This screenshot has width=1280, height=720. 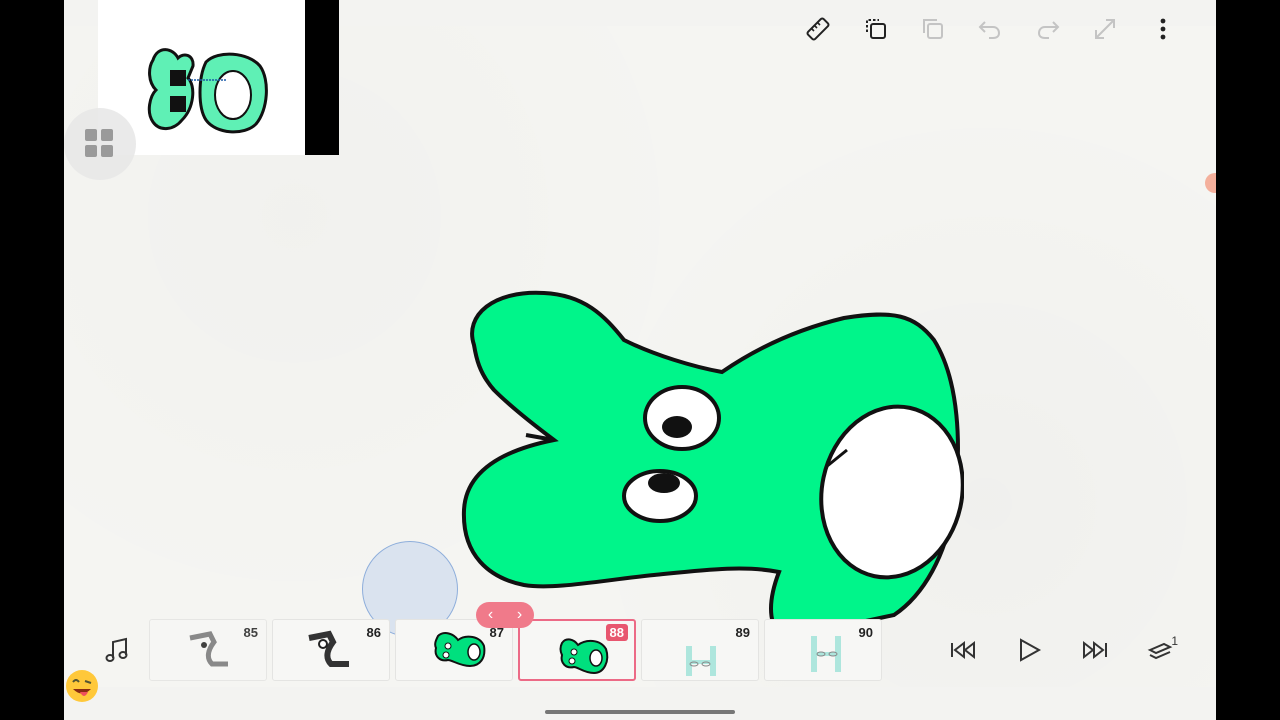 I want to click on copy-layer-icon, so click(x=876, y=29).